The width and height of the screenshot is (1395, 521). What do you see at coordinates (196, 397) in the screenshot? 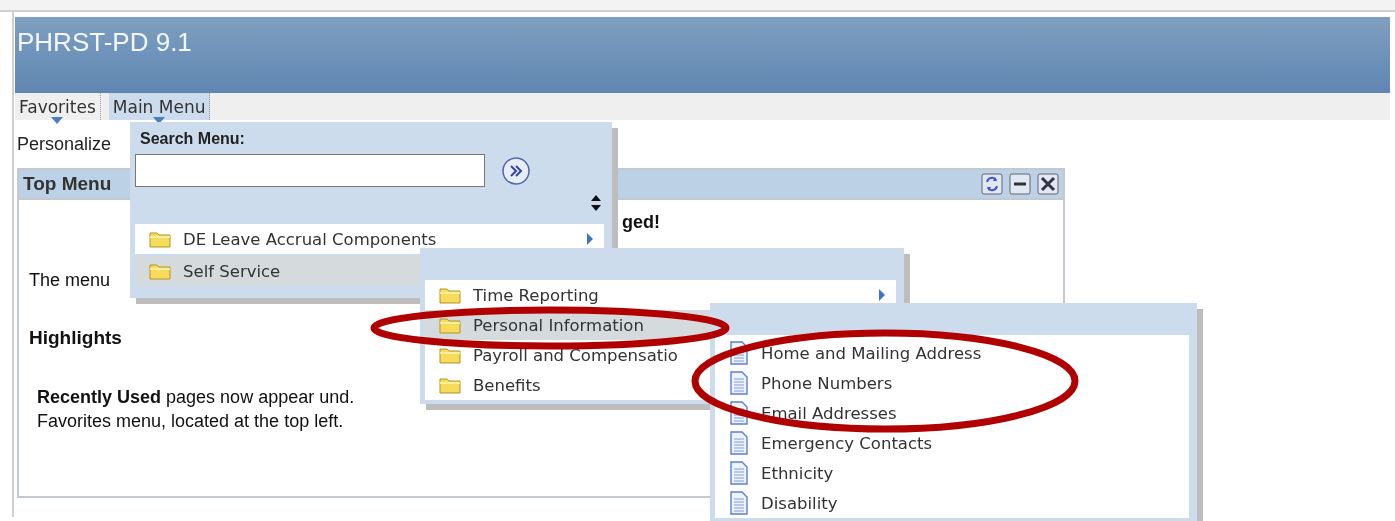
I see `paragraph-line: Recently Used pages now appear und.` at bounding box center [196, 397].